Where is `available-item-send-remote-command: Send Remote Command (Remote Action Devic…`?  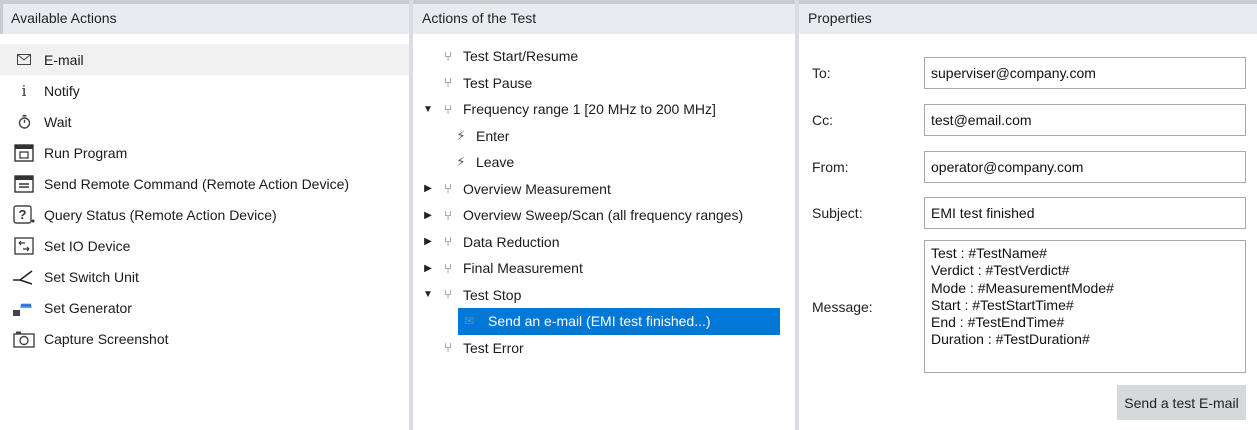
available-item-send-remote-command: Send Remote Command (Remote Action Devic… is located at coordinates (204, 183).